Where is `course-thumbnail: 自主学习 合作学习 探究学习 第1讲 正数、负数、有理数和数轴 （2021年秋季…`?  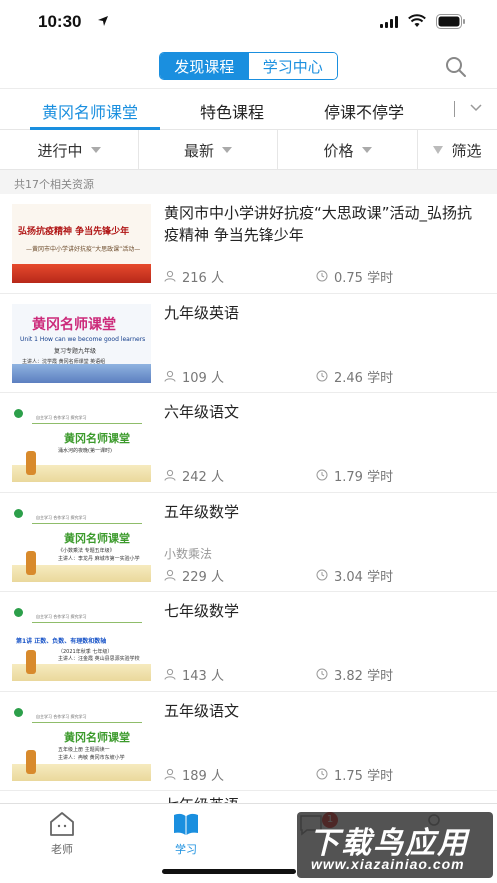 course-thumbnail: 自主学习 合作学习 探究学习 第1讲 正数、负数、有理数和数轴 （2021年秋季… is located at coordinates (81, 641).